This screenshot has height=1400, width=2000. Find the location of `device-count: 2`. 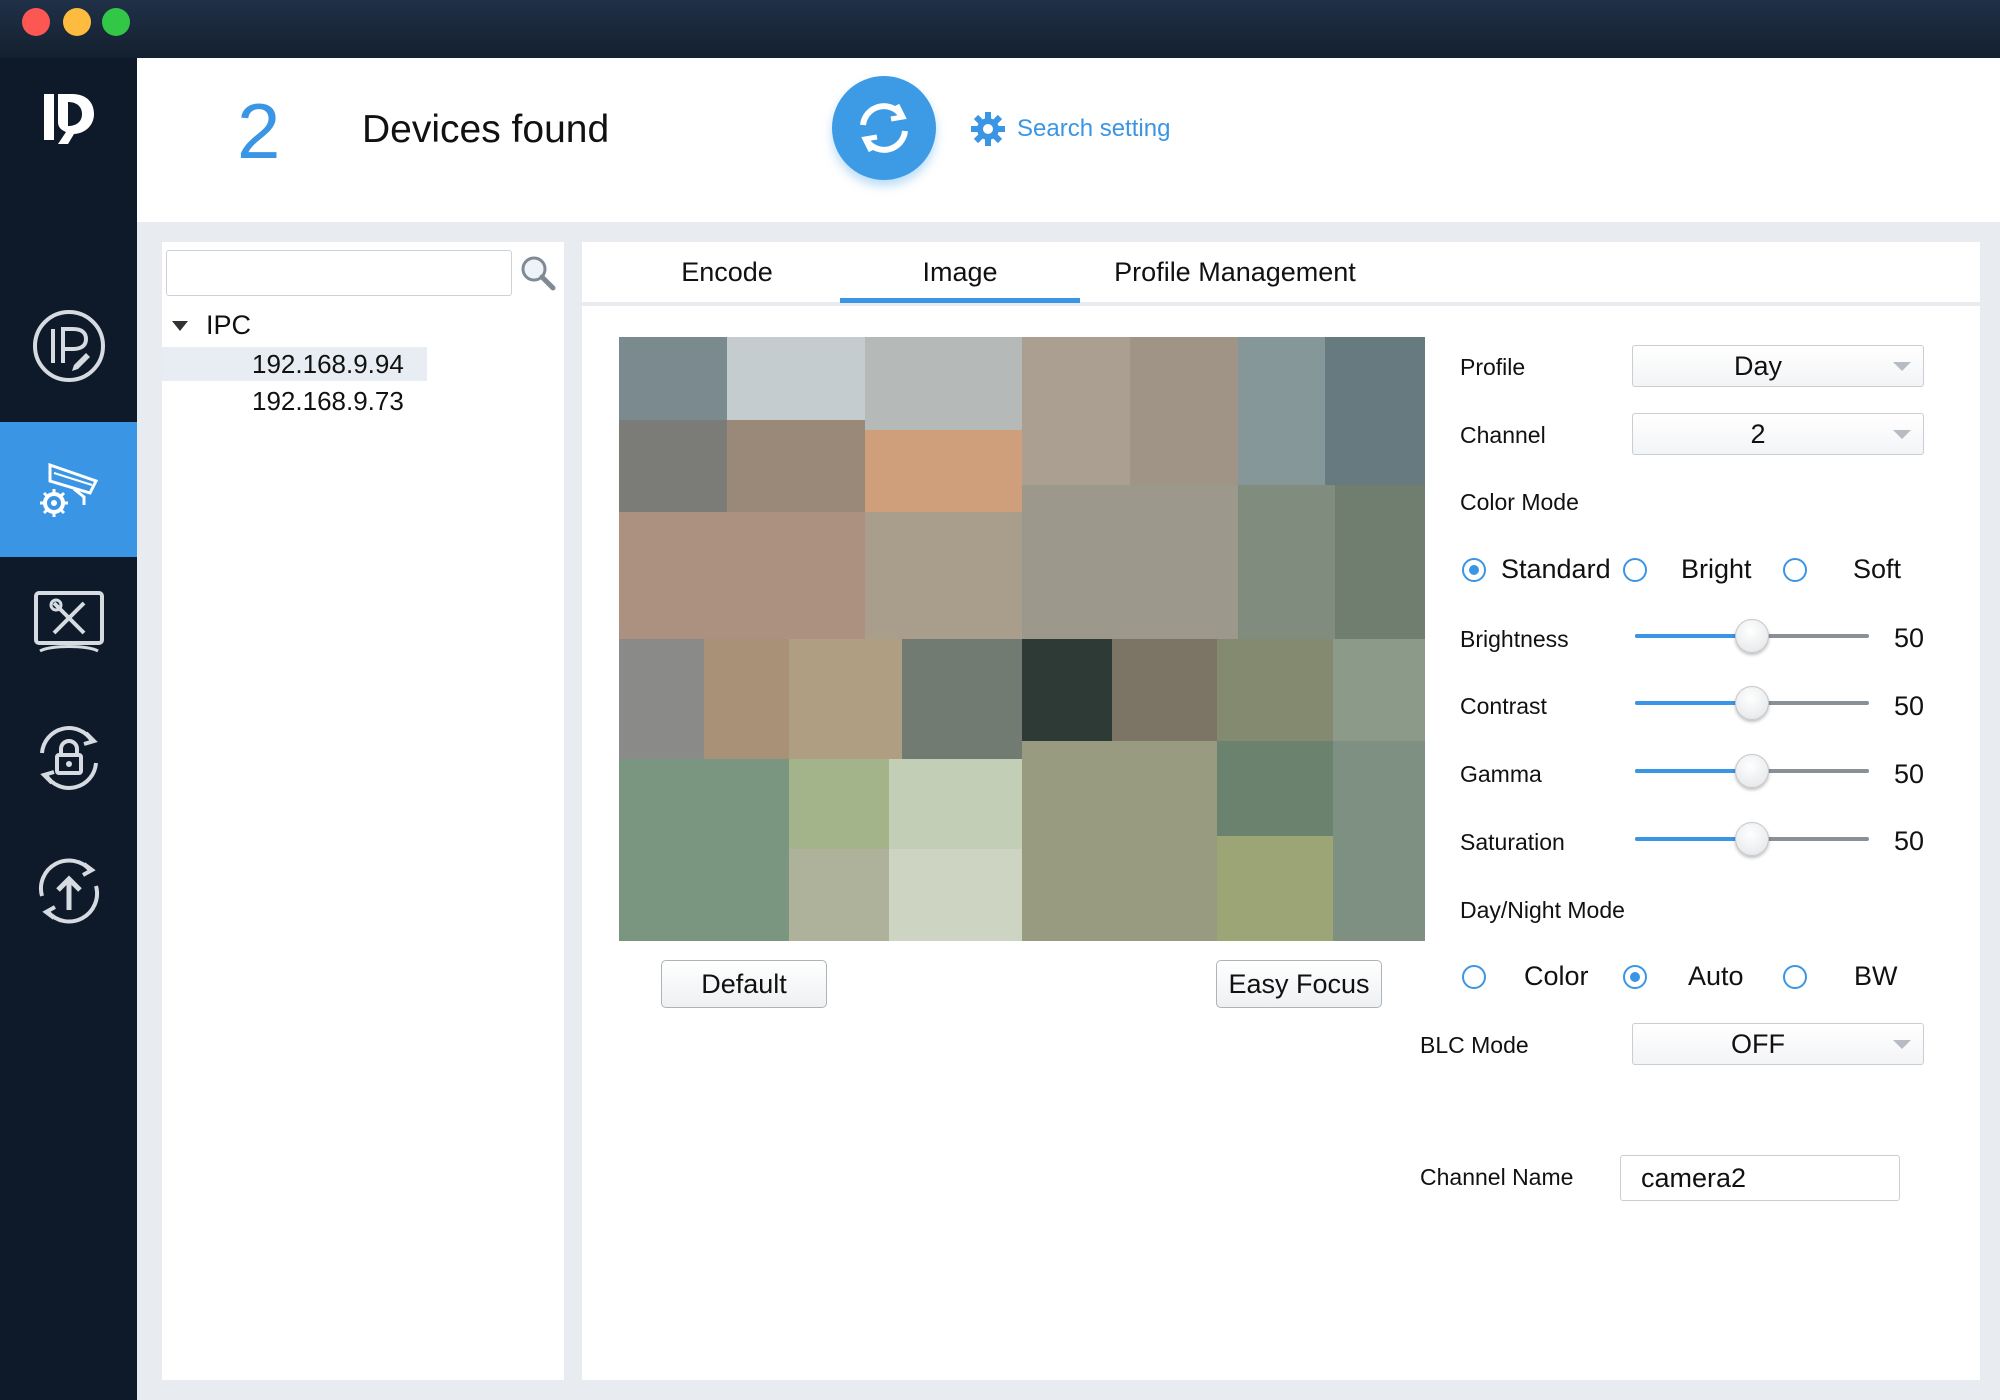

device-count: 2 is located at coordinates (259, 131).